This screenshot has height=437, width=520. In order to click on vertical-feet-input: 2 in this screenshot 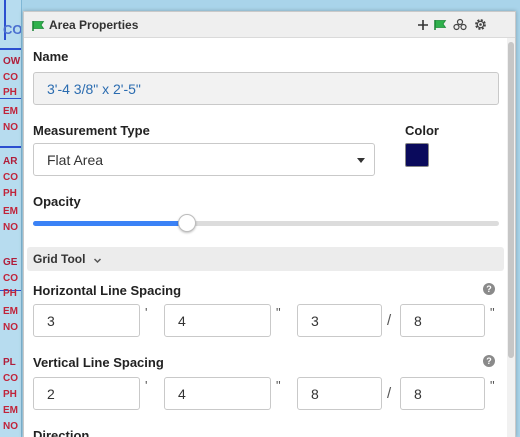, I will do `click(86, 393)`.